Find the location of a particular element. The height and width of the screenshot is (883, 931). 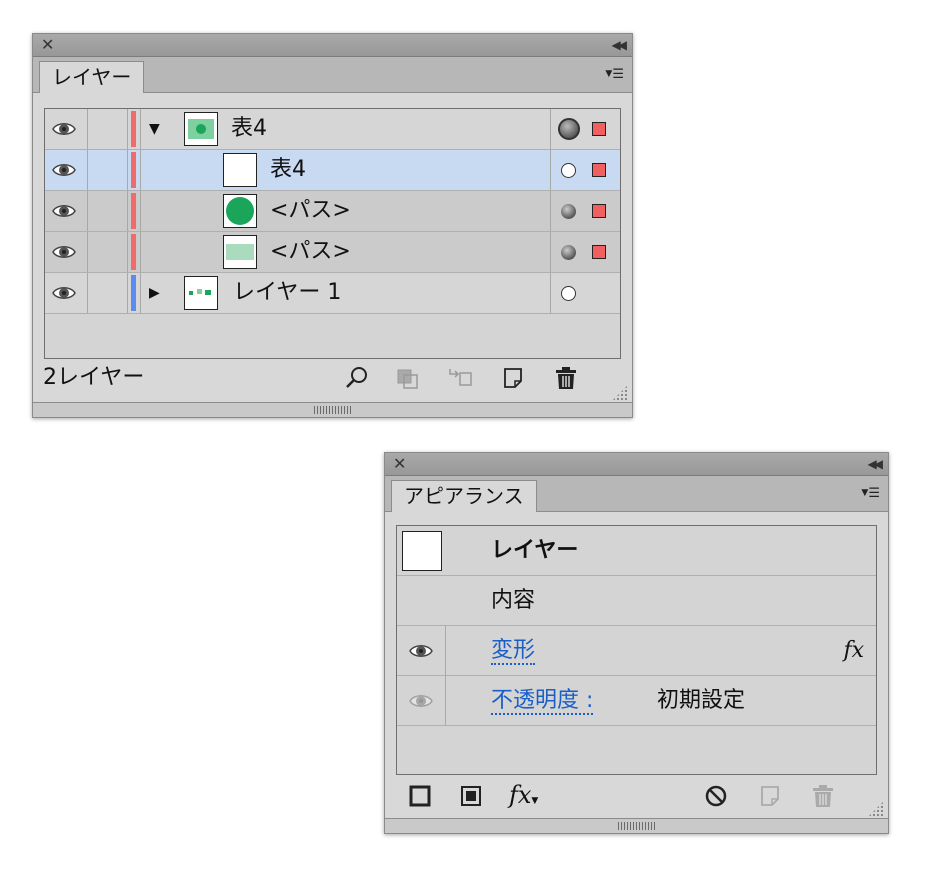

fx-icon: fx is located at coordinates (853, 651).